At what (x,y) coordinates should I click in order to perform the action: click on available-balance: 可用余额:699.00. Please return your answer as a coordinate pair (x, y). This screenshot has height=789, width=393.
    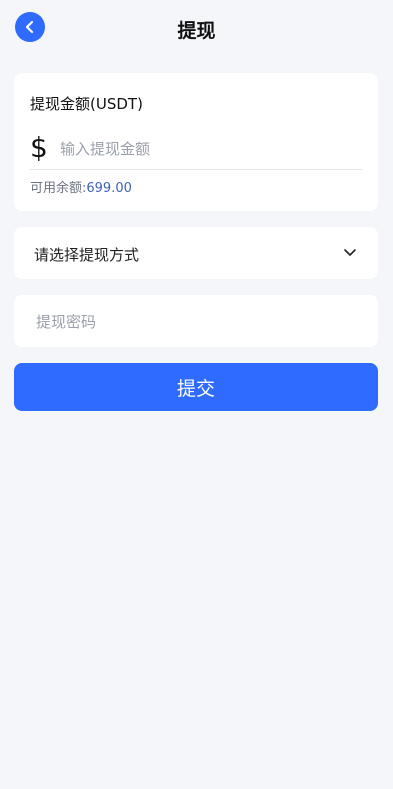
    Looking at the image, I should click on (81, 186).